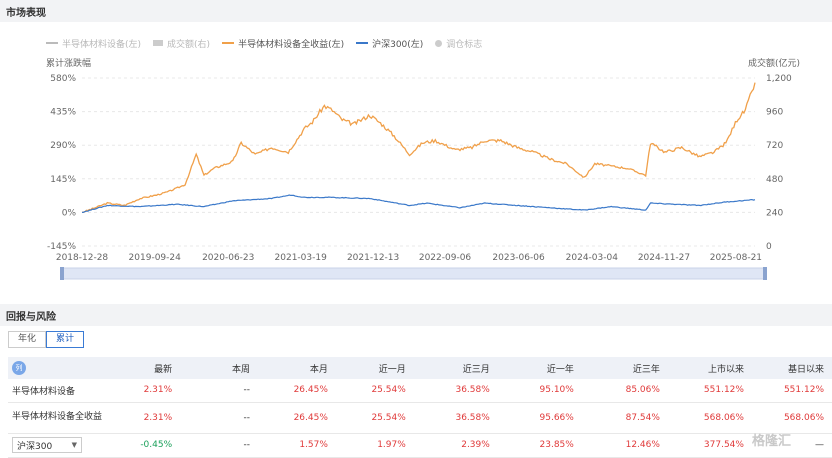  What do you see at coordinates (769, 247) in the screenshot?
I see `y2-tick-label: 0` at bounding box center [769, 247].